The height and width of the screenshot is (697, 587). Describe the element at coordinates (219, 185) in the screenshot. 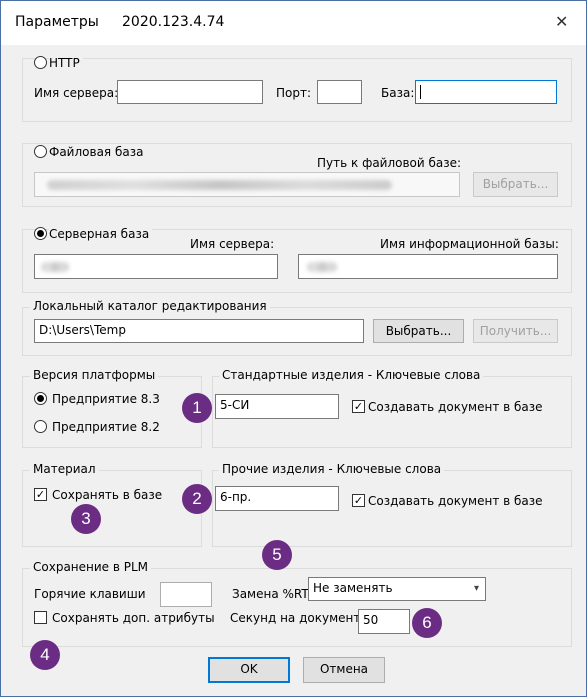

I see `redacted-path` at that location.